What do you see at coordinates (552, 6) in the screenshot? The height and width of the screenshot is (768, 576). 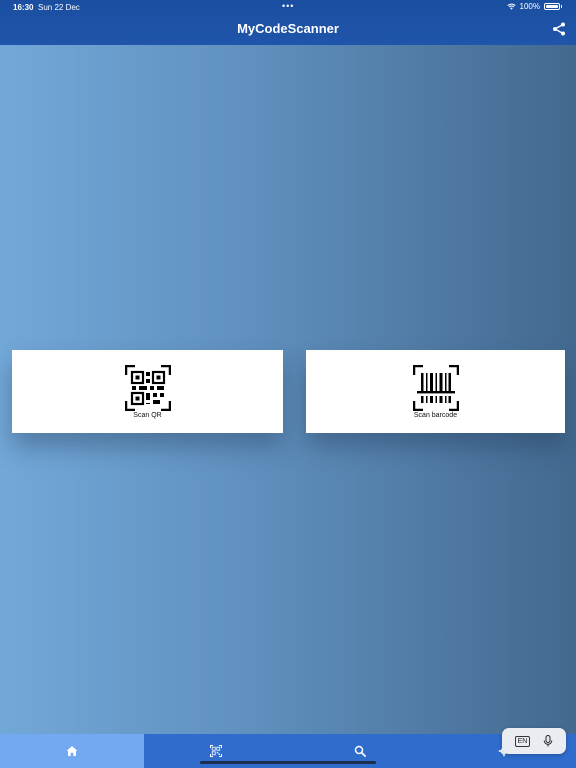 I see `battery-icon` at bounding box center [552, 6].